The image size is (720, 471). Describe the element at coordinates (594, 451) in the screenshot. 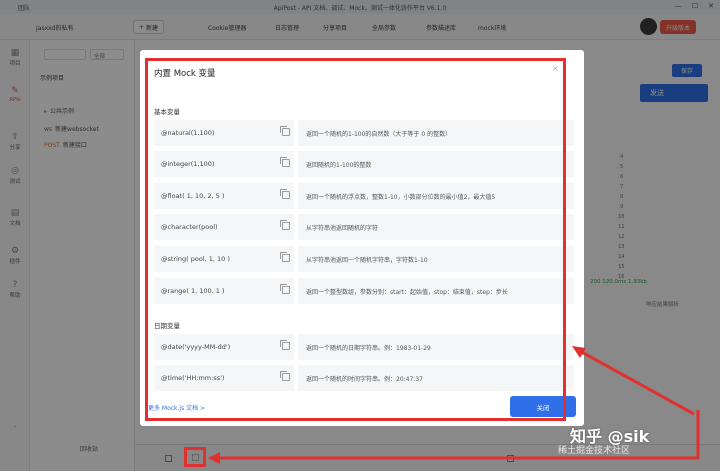

I see `watermark-sub: 稀土掘金技术社区` at that location.